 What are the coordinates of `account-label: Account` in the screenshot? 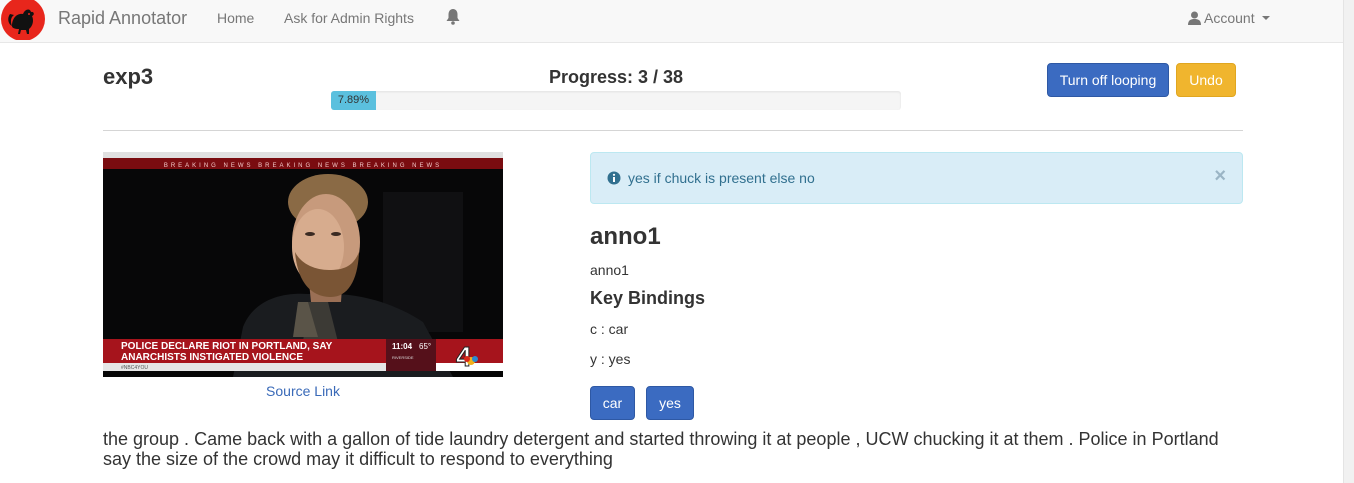 It's located at (1229, 18).